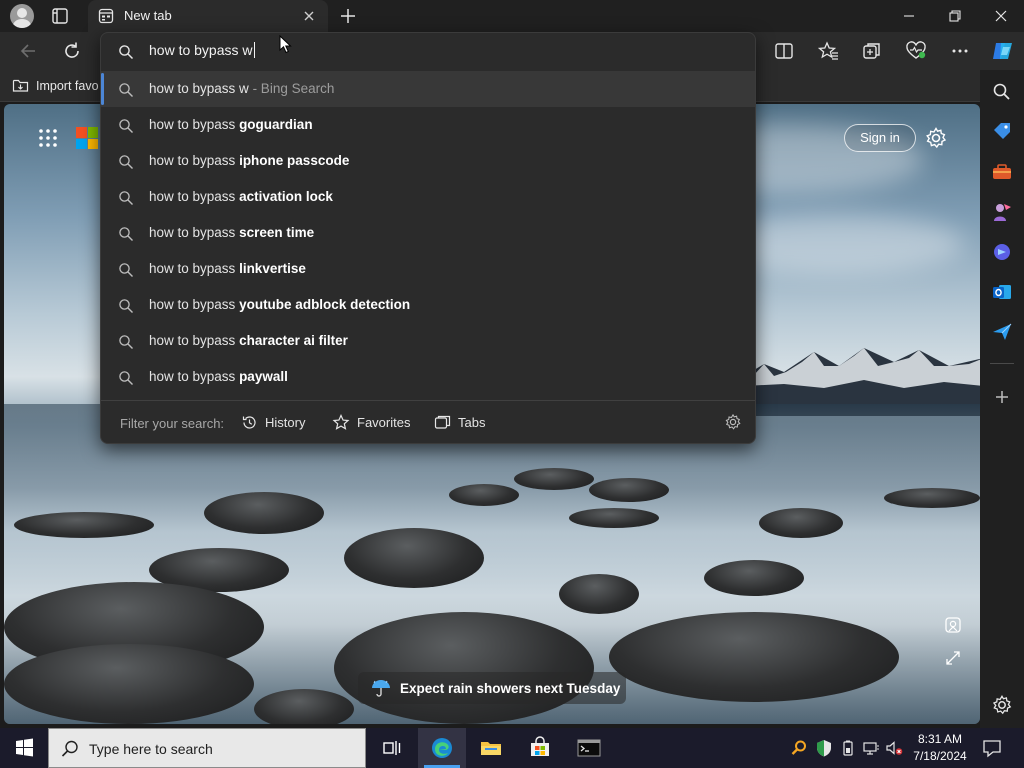 The width and height of the screenshot is (1024, 768). Describe the element at coordinates (371, 422) in the screenshot. I see `filter-favorites-button: Favorites` at that location.